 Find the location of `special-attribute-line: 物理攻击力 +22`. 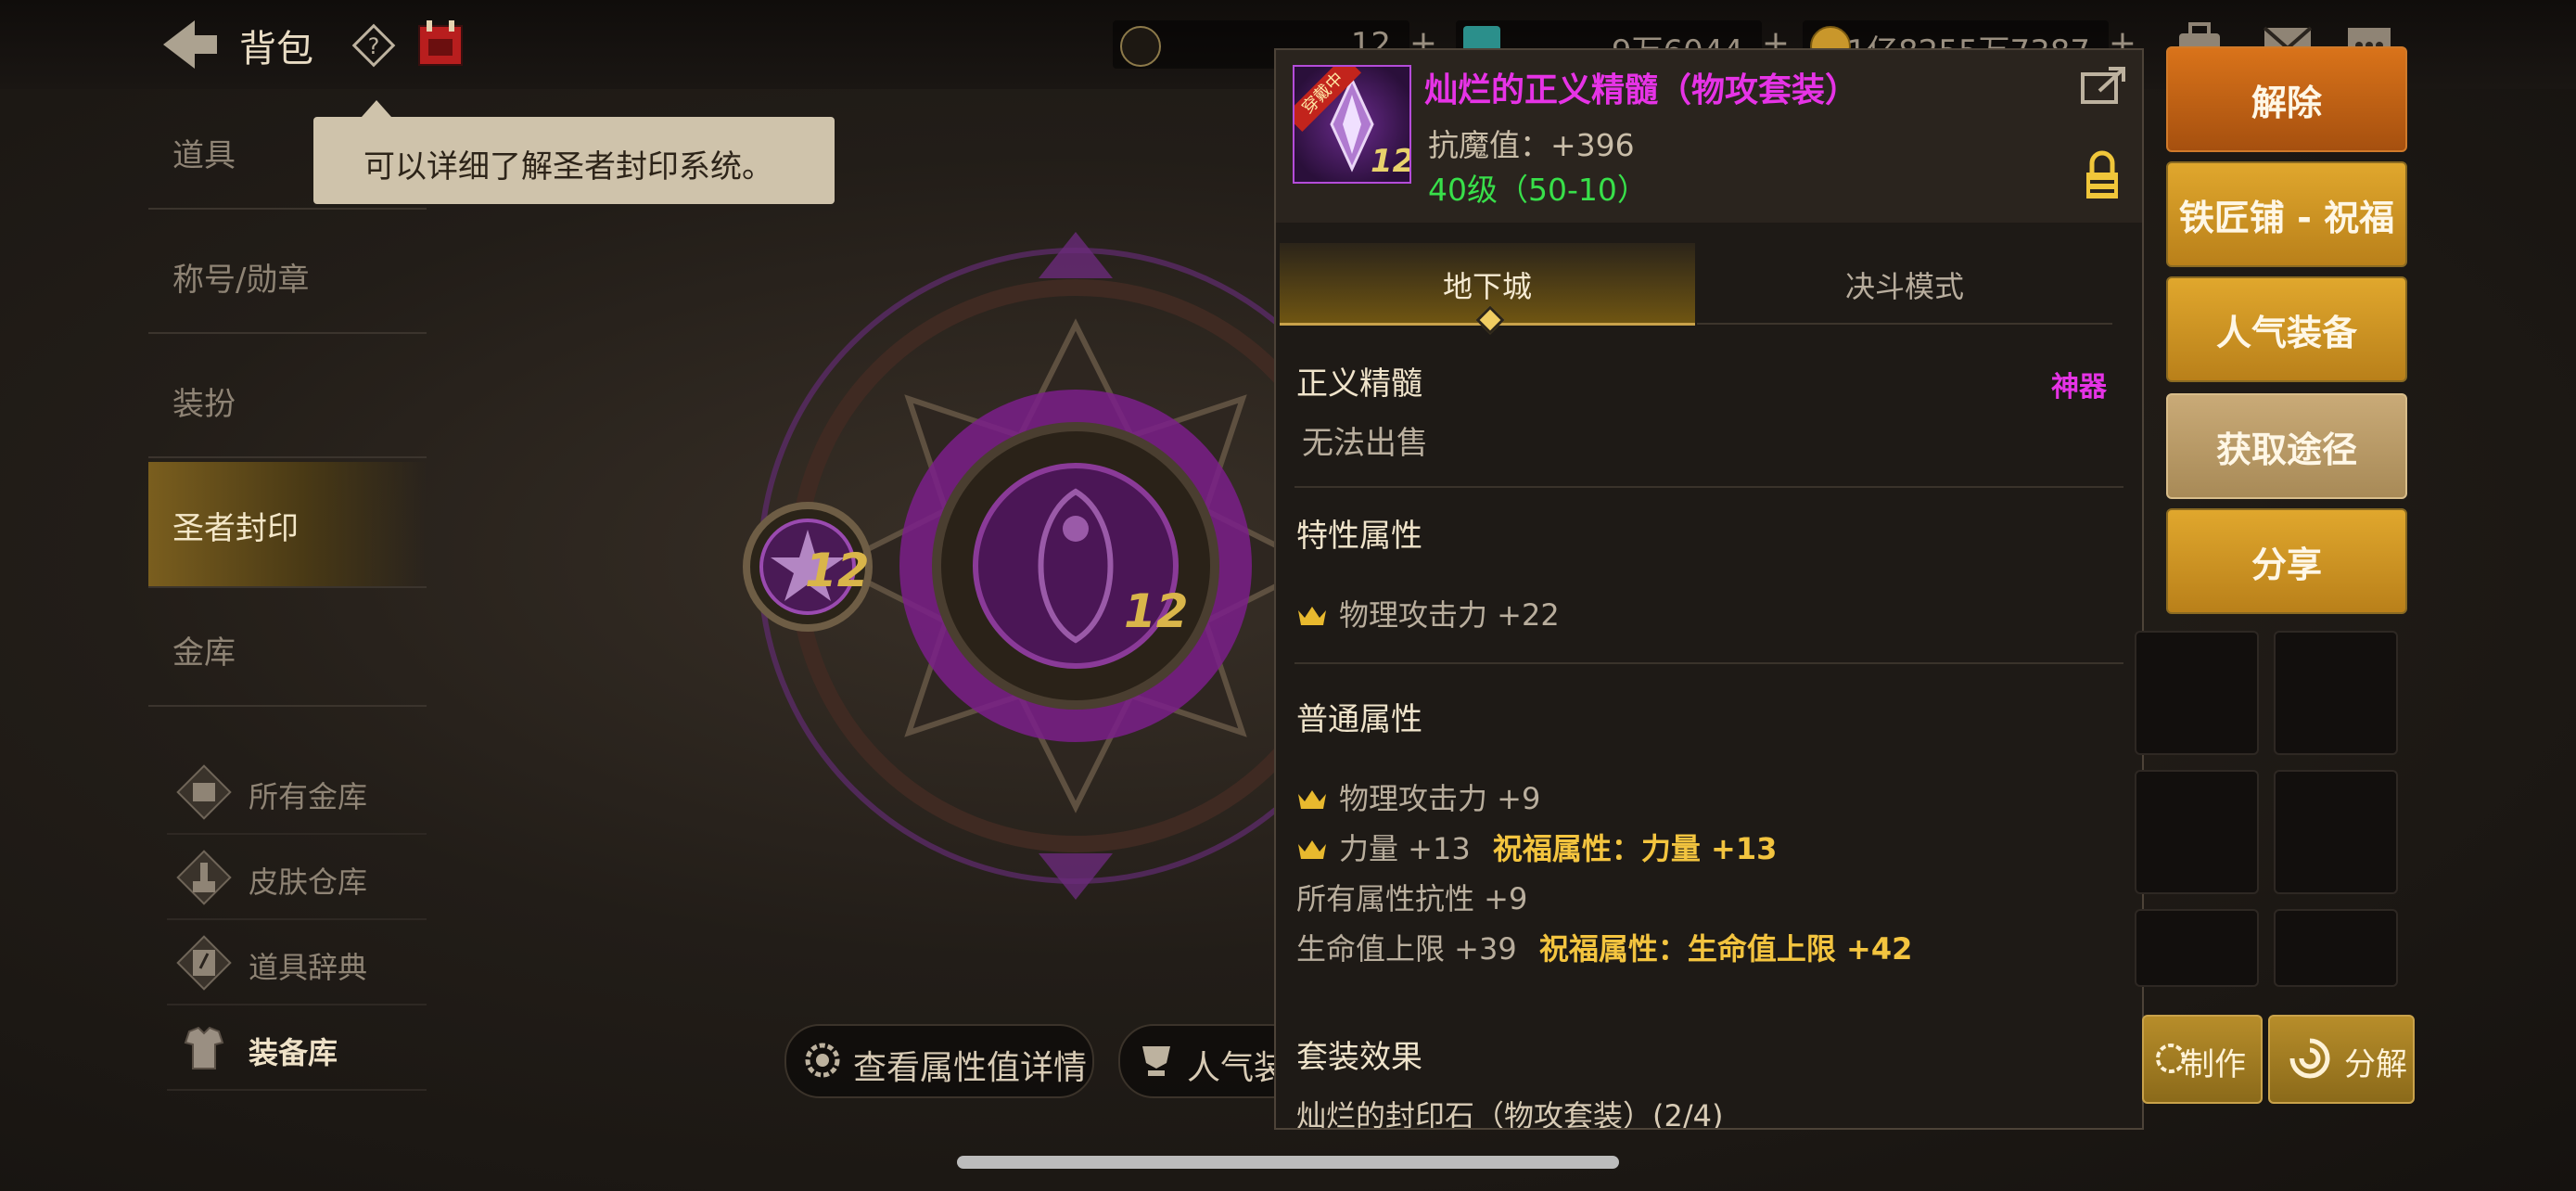

special-attribute-line: 物理攻击力 +22 is located at coordinates (1428, 613).